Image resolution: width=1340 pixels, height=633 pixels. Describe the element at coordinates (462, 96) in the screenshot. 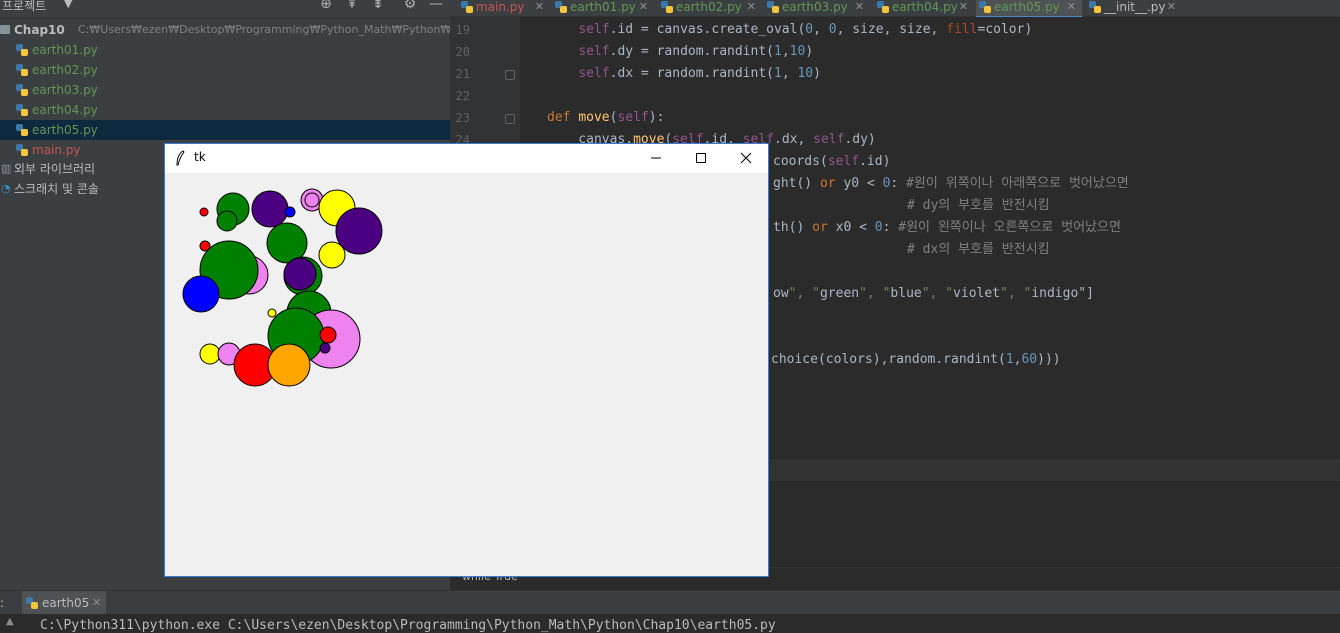

I see `line-number: 22` at that location.